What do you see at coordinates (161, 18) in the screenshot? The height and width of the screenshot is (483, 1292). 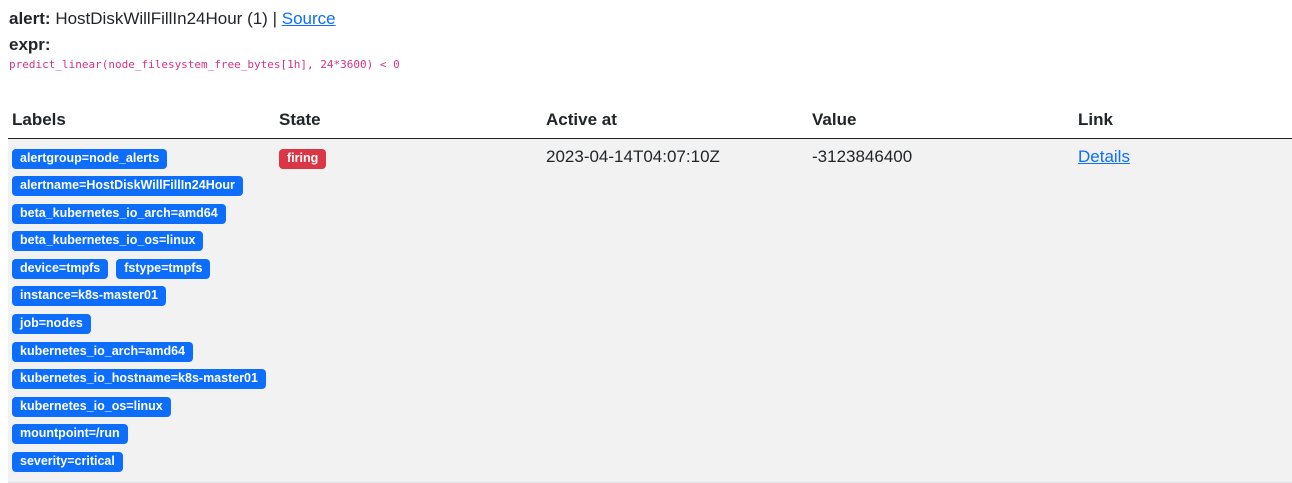 I see `alert-name: HostDiskWillFillIn24Hour (1)` at bounding box center [161, 18].